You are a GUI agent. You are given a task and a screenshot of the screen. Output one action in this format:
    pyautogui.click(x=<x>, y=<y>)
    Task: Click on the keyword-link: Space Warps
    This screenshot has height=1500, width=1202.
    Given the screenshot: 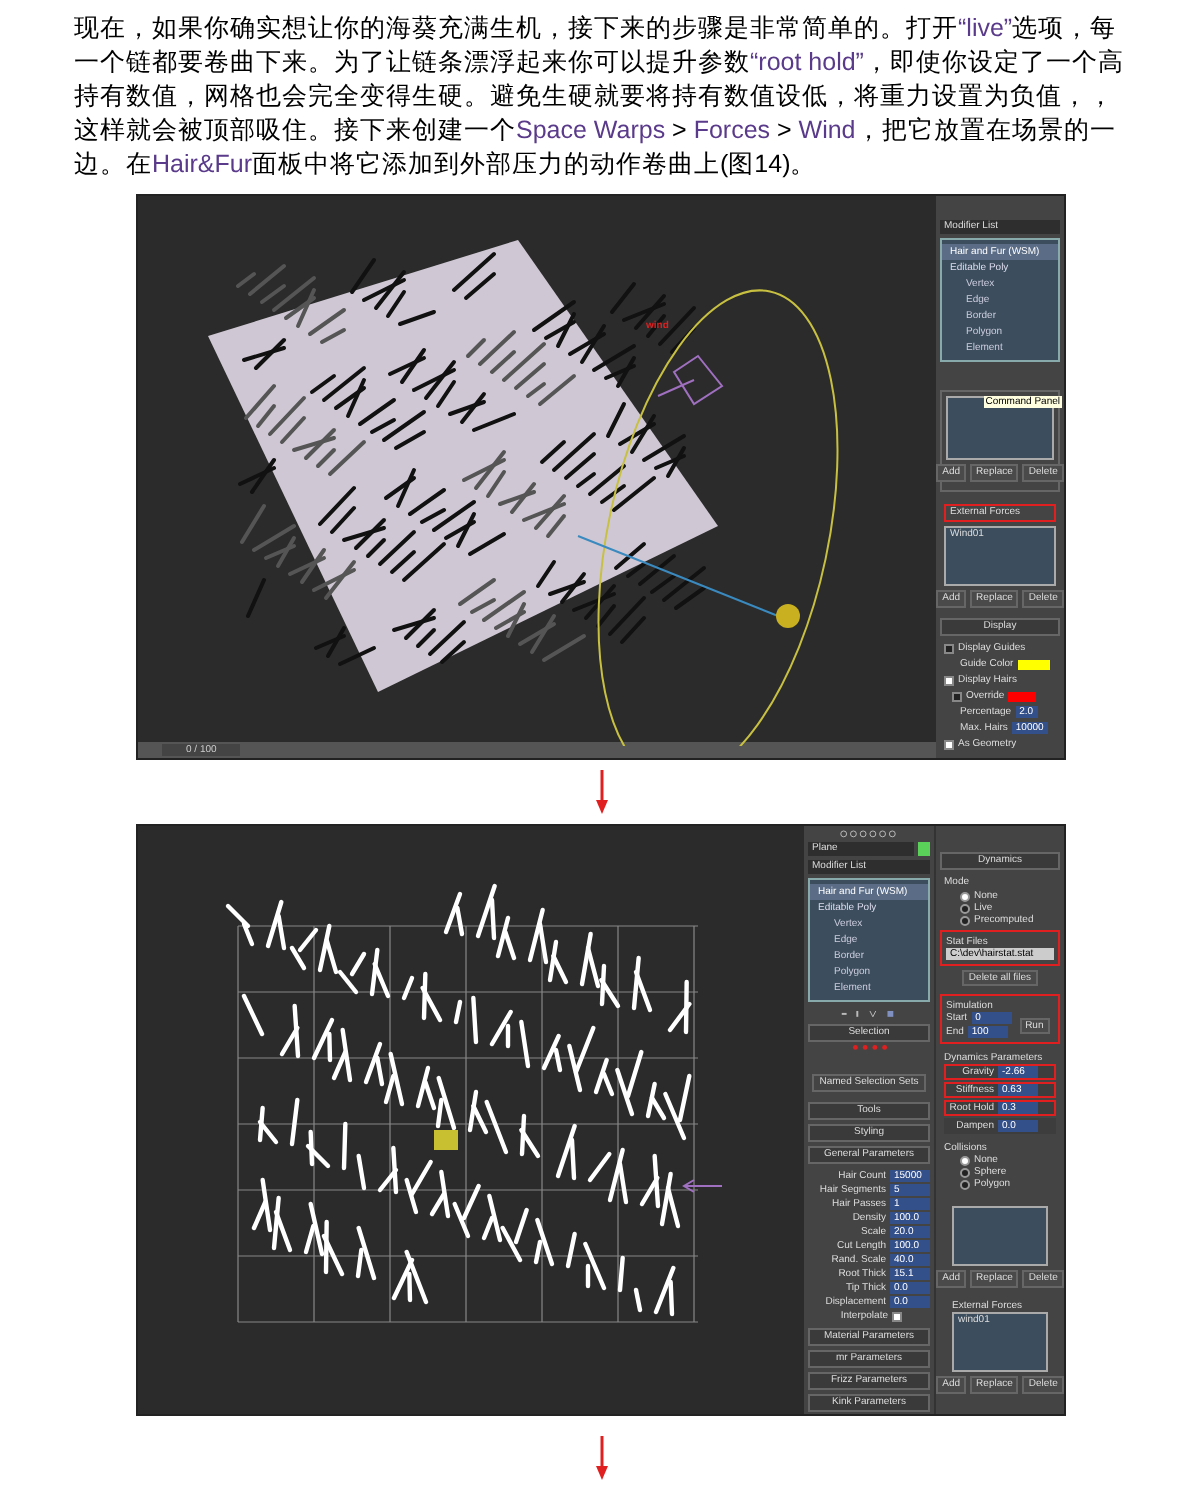 What is the action you would take?
    pyautogui.click(x=591, y=130)
    